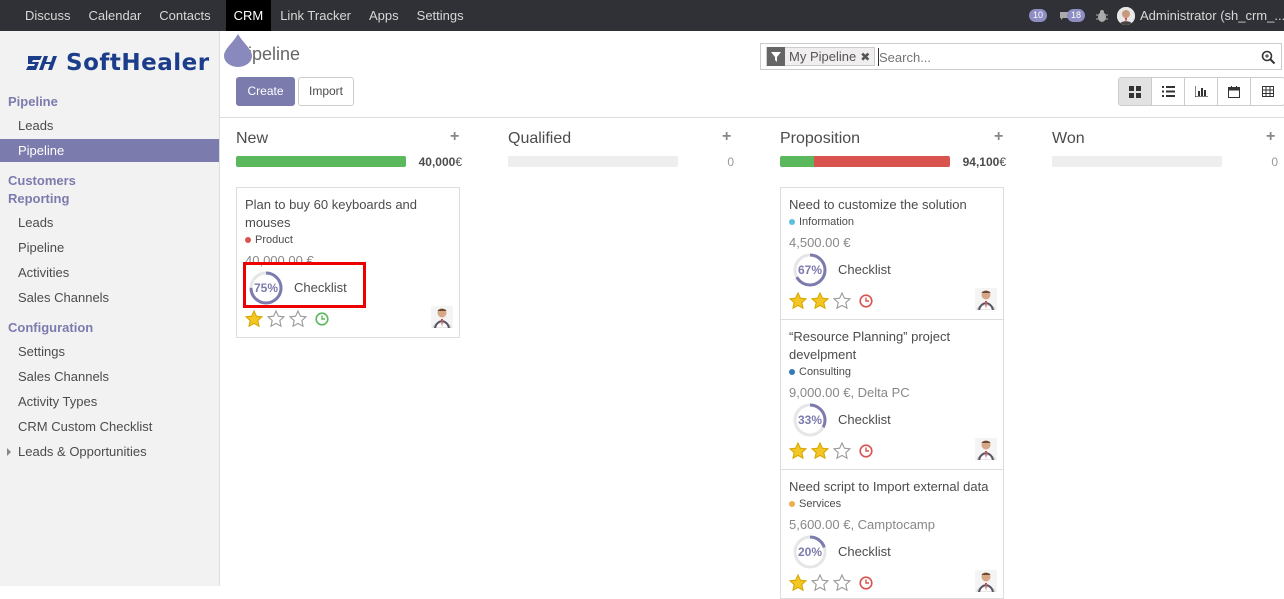 The width and height of the screenshot is (1284, 599). What do you see at coordinates (1268, 57) in the screenshot?
I see `search-icon` at bounding box center [1268, 57].